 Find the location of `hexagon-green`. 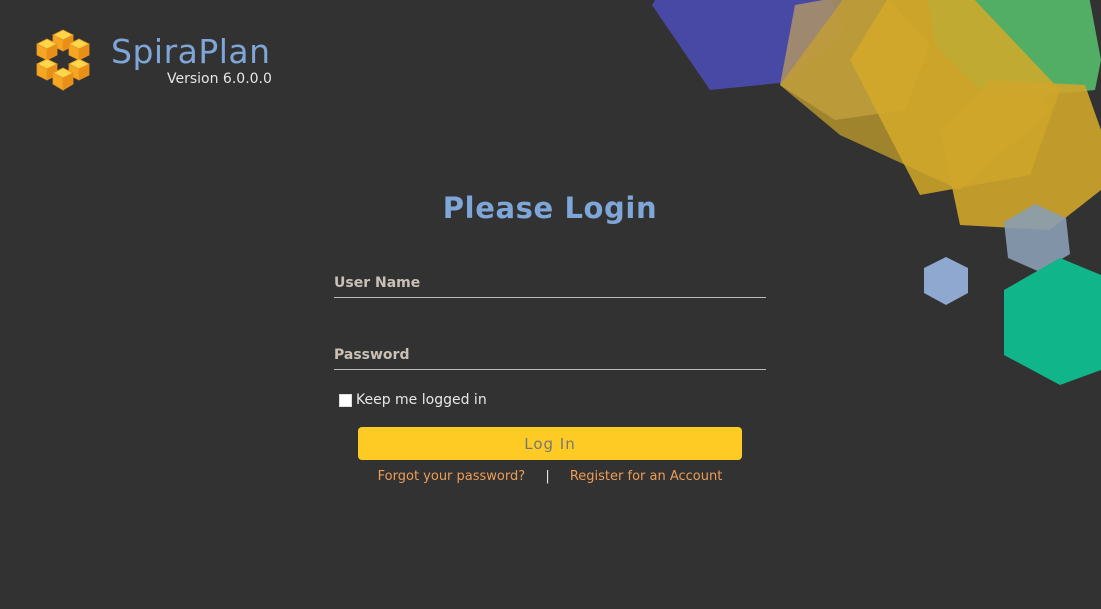

hexagon-green is located at coordinates (1014, 50).